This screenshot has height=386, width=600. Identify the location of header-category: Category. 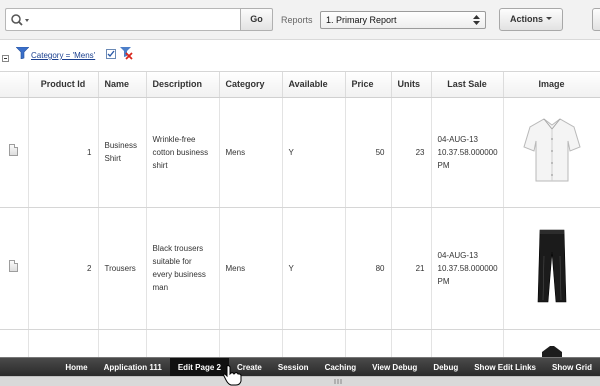
(251, 85).